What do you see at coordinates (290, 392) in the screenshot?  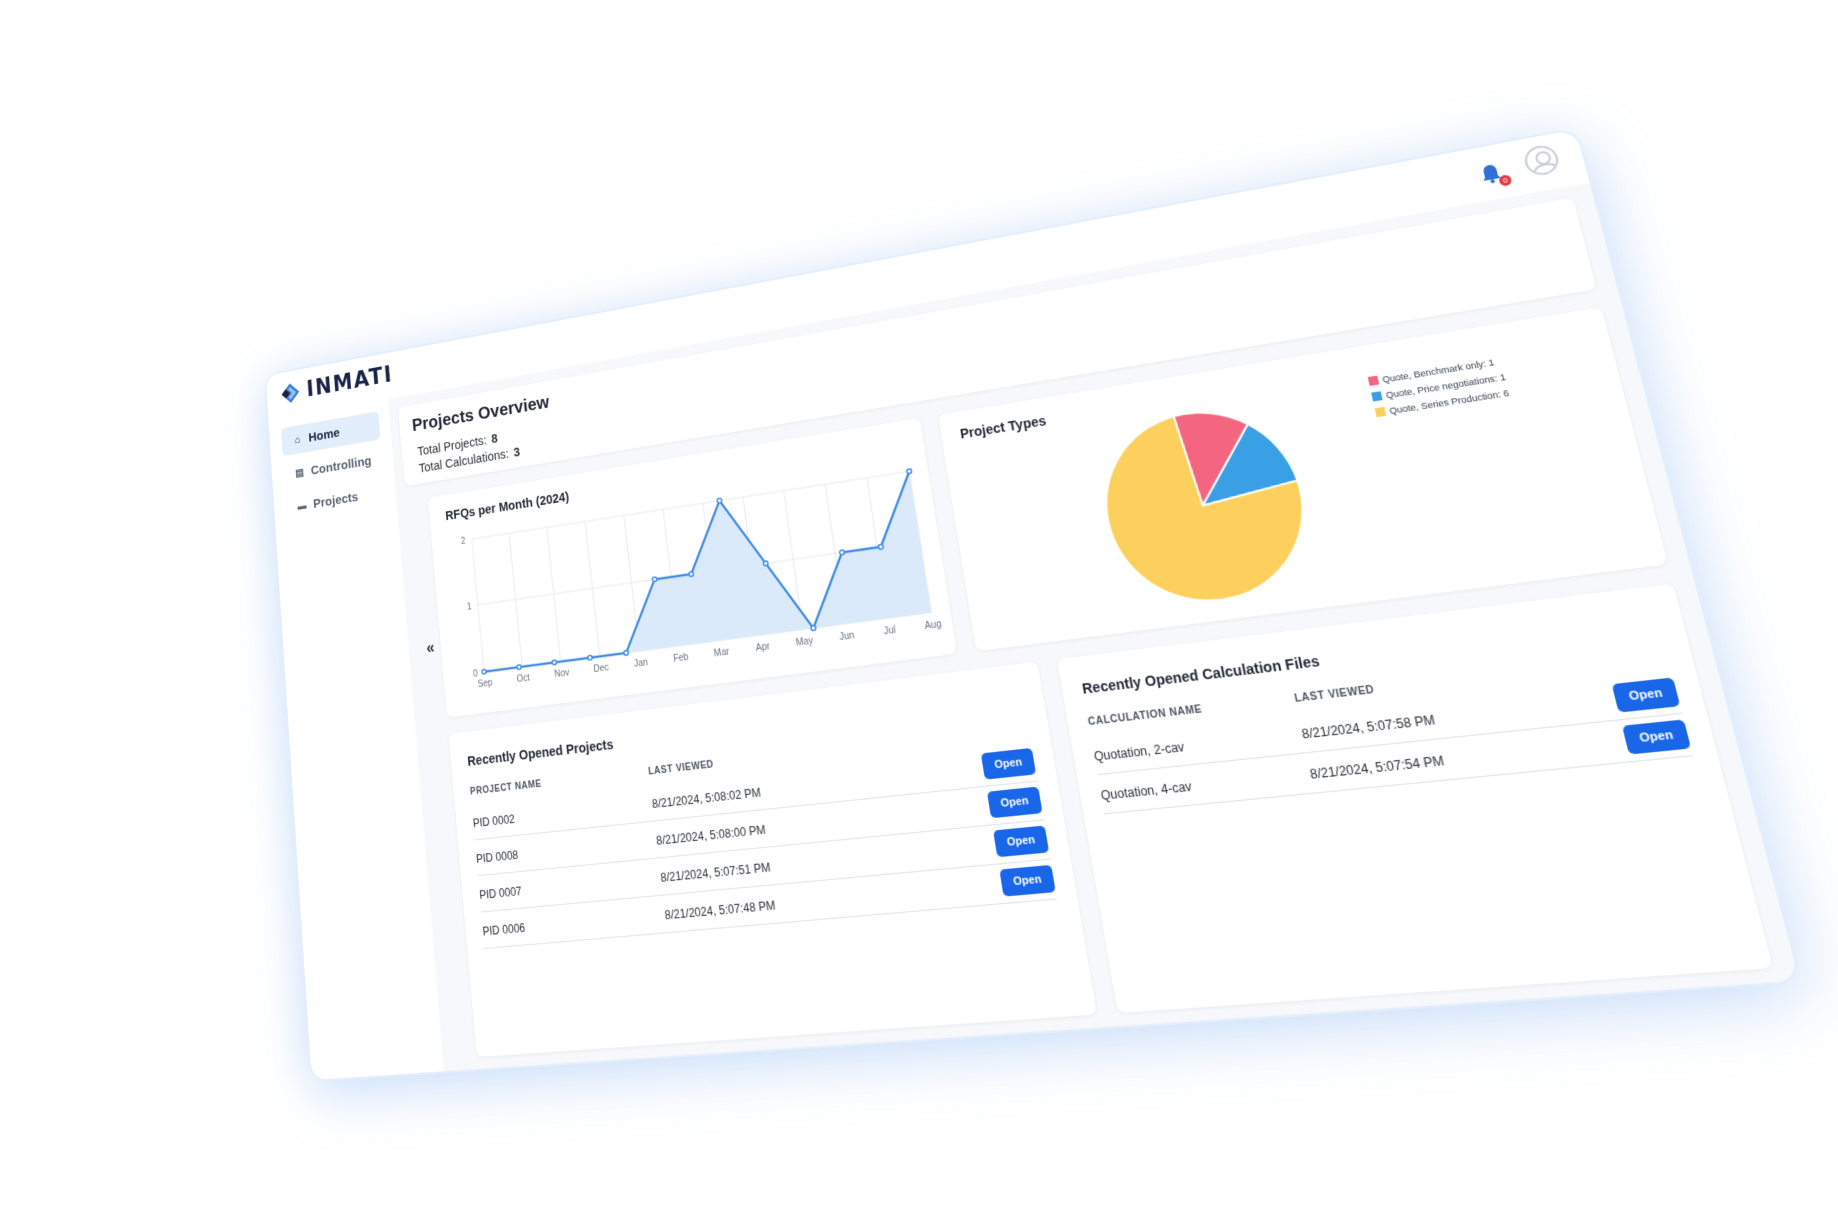 I see `inmati-logo-icon` at bounding box center [290, 392].